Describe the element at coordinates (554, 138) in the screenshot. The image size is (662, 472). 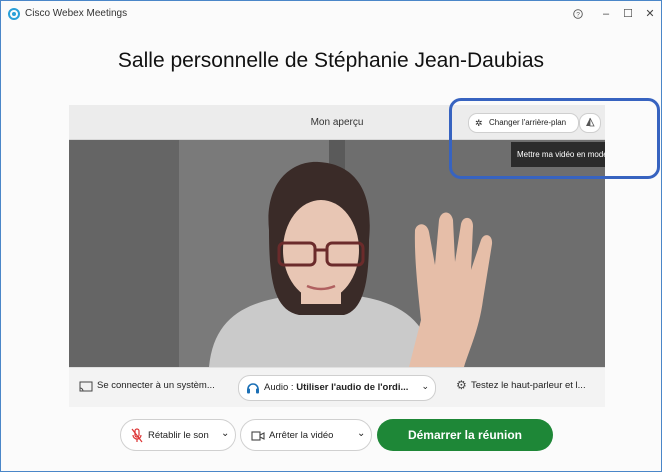
I see `annotation-highlight` at that location.